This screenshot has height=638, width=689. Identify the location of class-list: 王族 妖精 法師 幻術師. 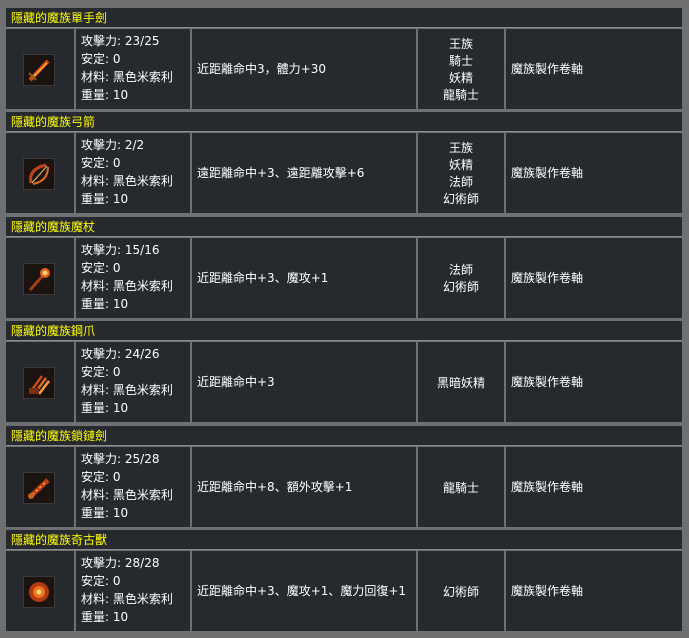
(461, 174).